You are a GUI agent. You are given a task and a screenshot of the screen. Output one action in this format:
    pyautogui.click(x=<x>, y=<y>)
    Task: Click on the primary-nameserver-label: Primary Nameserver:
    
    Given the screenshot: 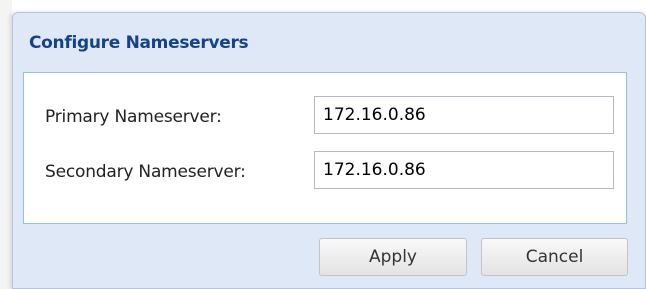 What is the action you would take?
    pyautogui.click(x=133, y=117)
    